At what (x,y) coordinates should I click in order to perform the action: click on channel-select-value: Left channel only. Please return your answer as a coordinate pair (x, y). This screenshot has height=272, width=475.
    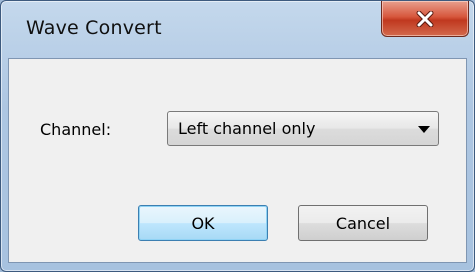
    Looking at the image, I should click on (247, 128).